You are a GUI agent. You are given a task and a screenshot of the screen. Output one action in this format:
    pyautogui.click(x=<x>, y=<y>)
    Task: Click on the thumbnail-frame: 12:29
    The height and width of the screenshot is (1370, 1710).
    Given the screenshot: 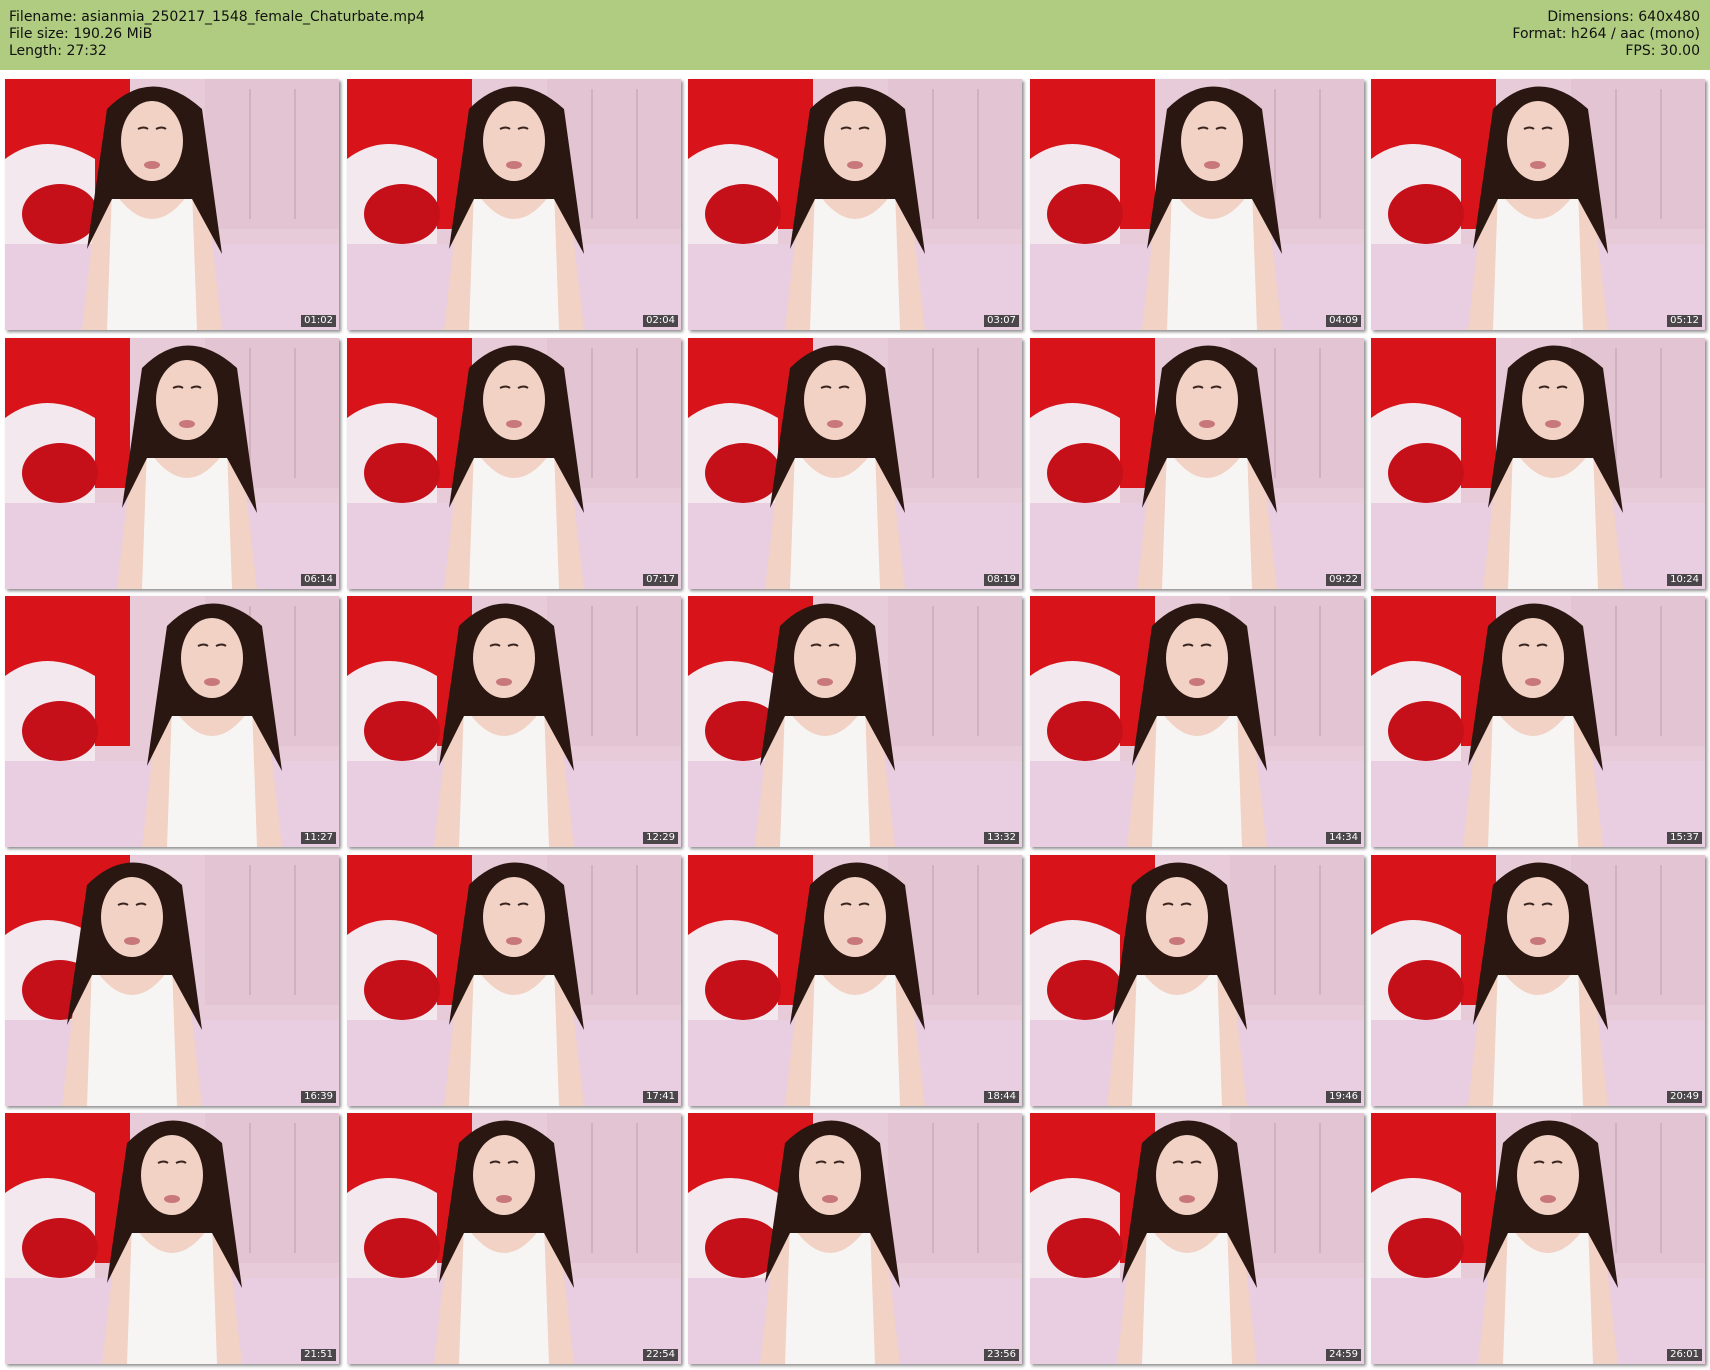 What is the action you would take?
    pyautogui.click(x=514, y=721)
    